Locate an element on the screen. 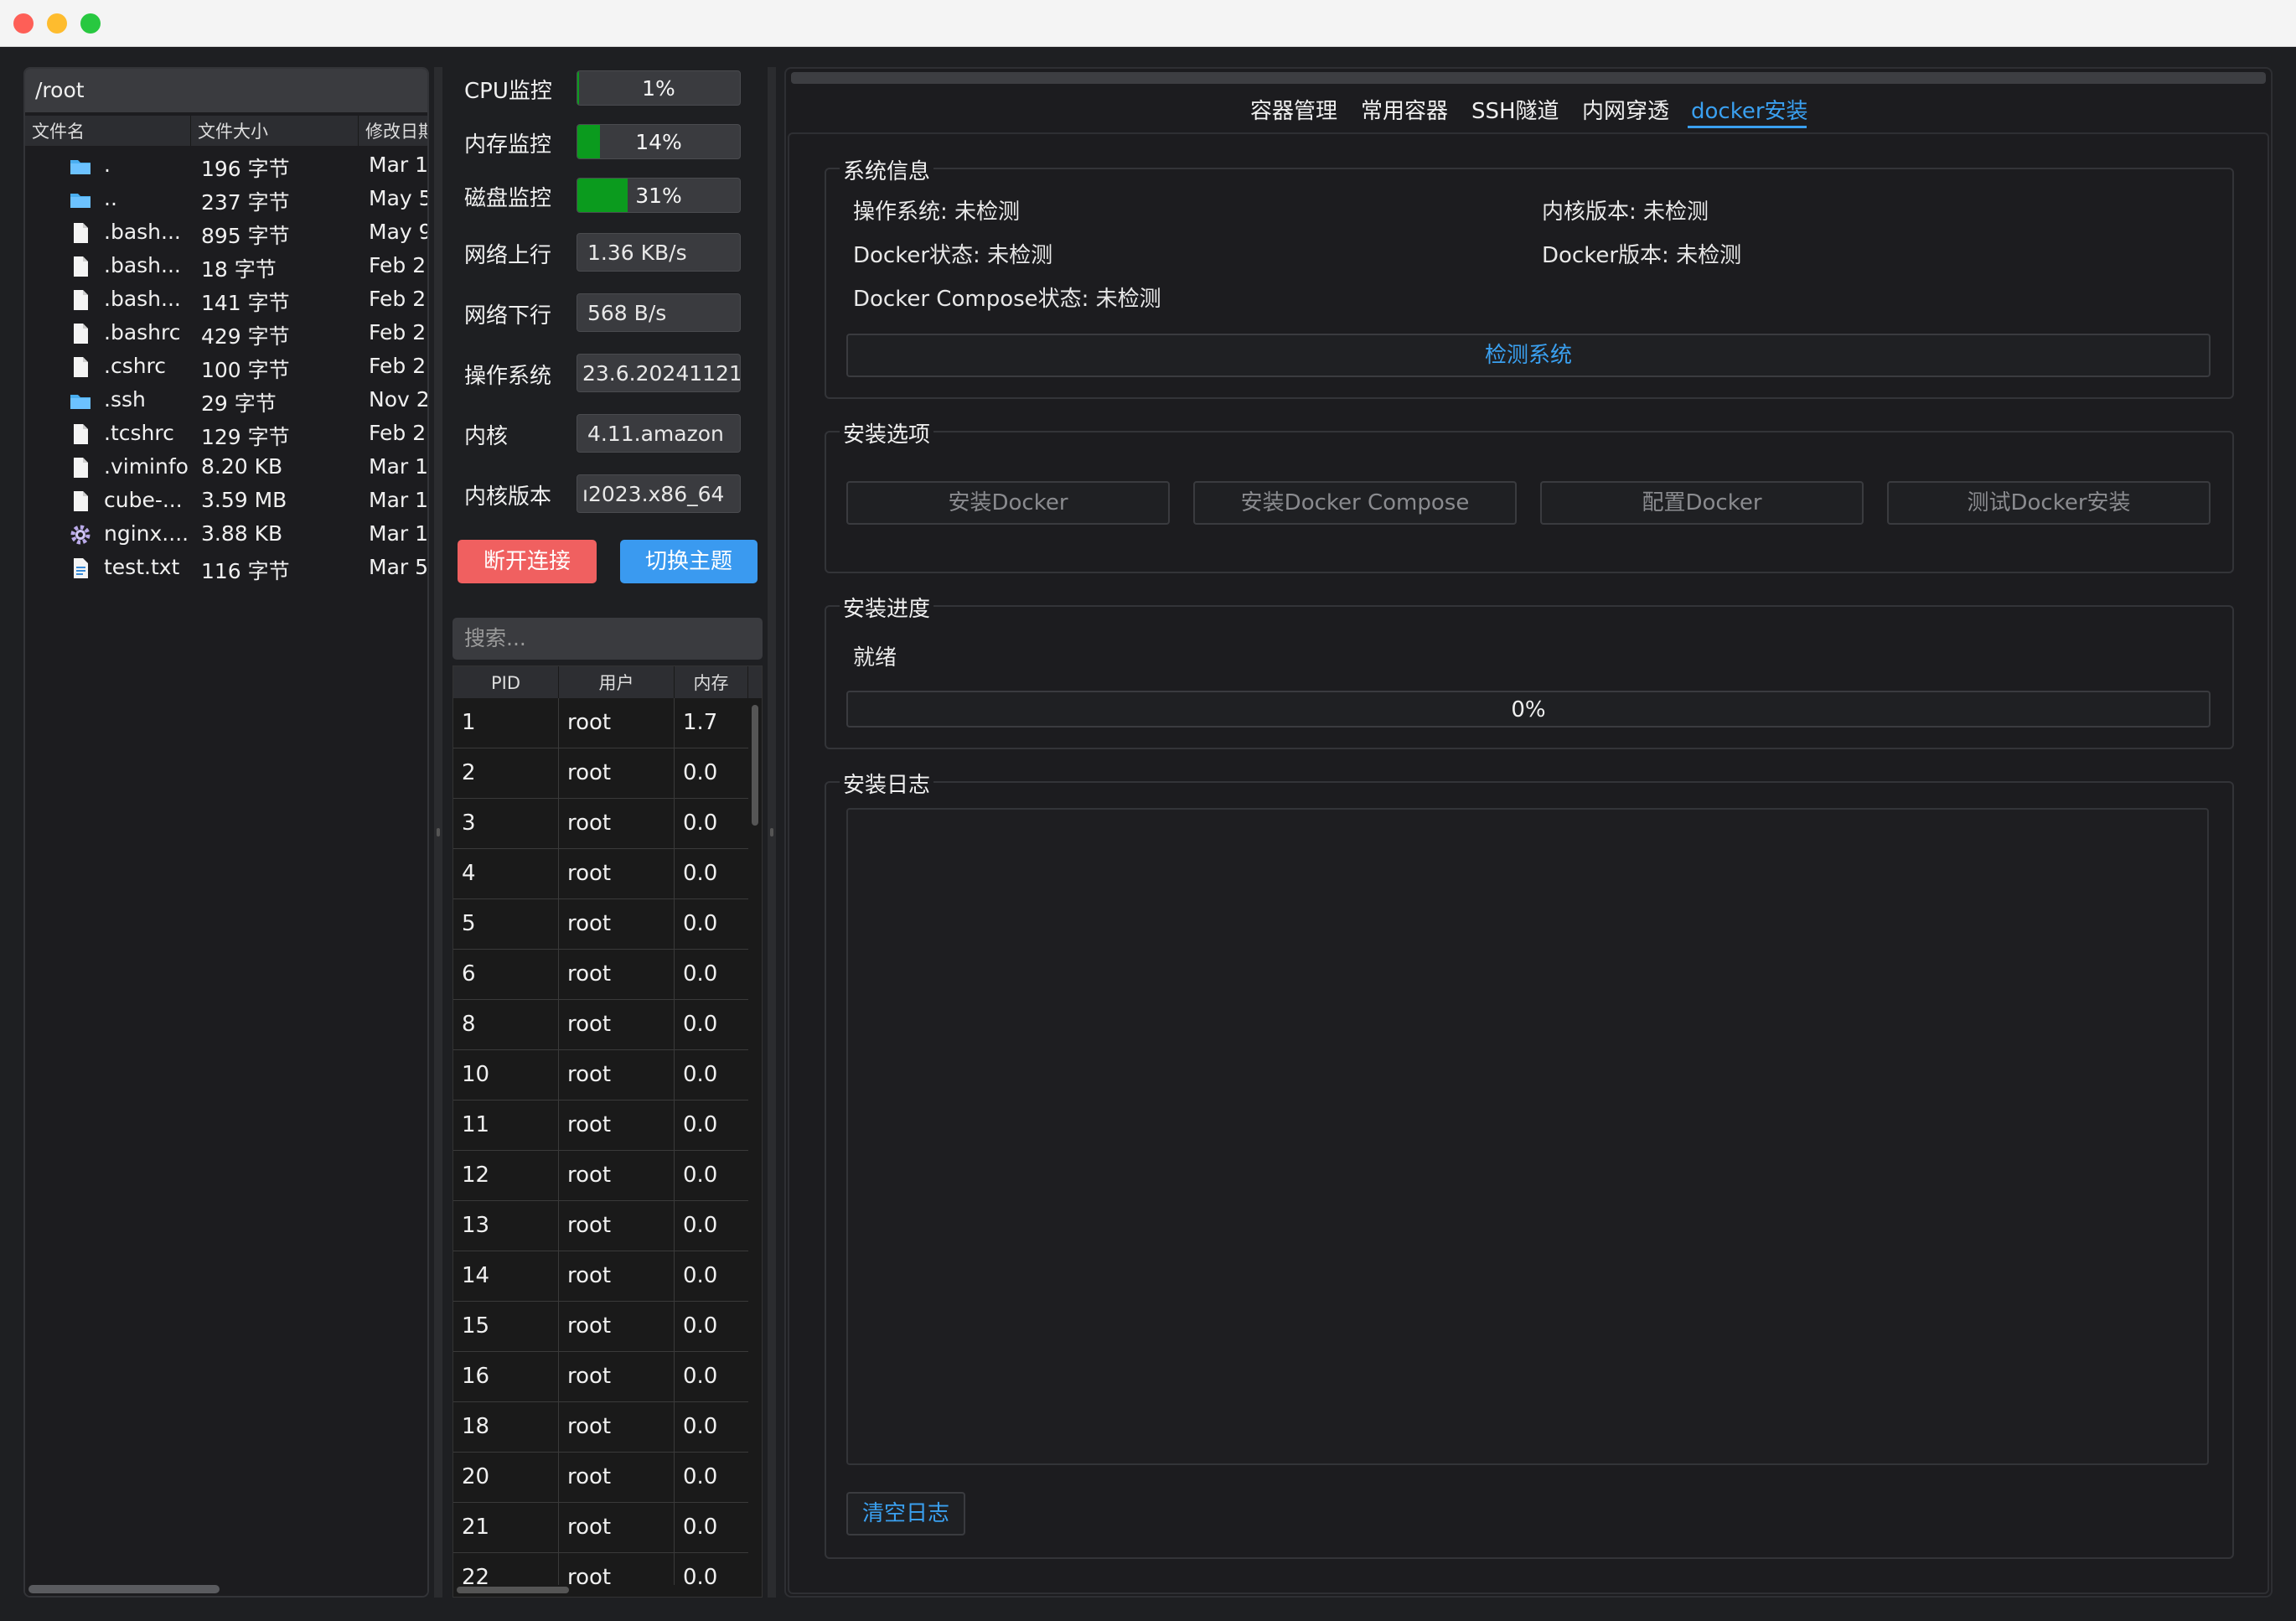 The image size is (2296, 1621). network-up-field: 1.36 KB/s is located at coordinates (659, 252).